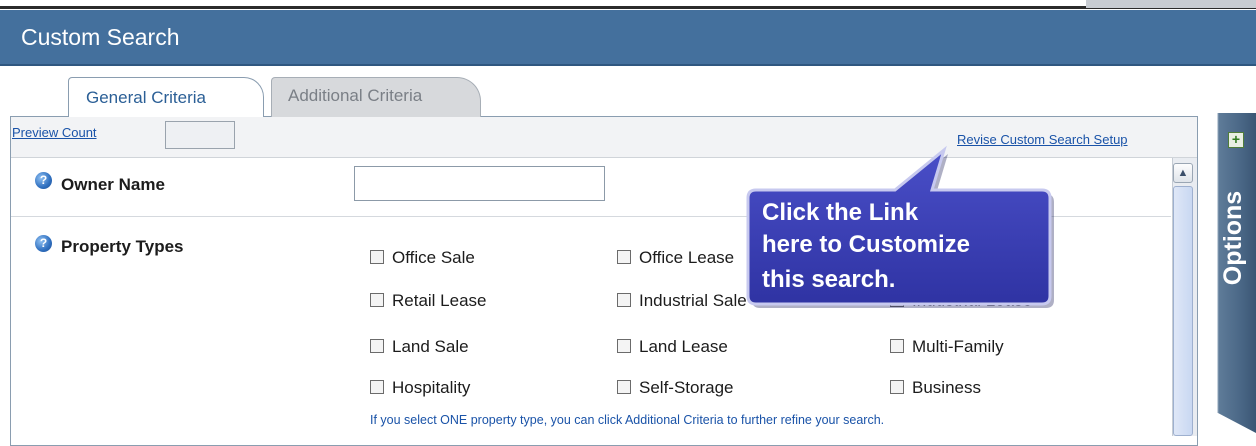 The width and height of the screenshot is (1256, 446). What do you see at coordinates (439, 300) in the screenshot?
I see `retail-lease-label: Retail Lease` at bounding box center [439, 300].